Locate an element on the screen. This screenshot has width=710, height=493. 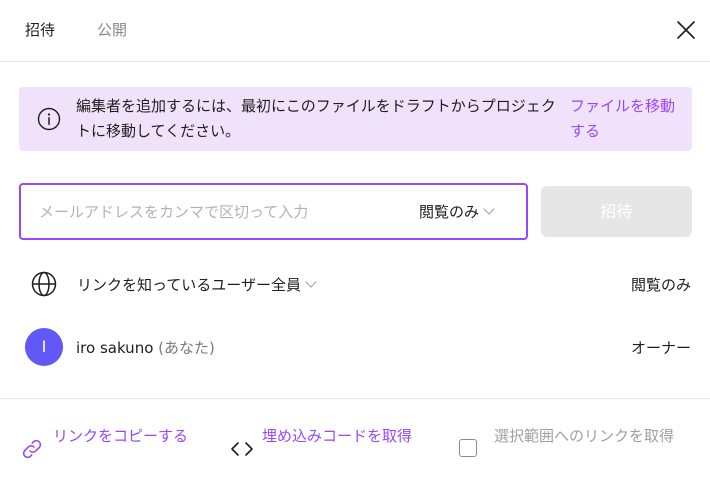
selection-link-label: 選択範囲へのリンクを取得 is located at coordinates (584, 436).